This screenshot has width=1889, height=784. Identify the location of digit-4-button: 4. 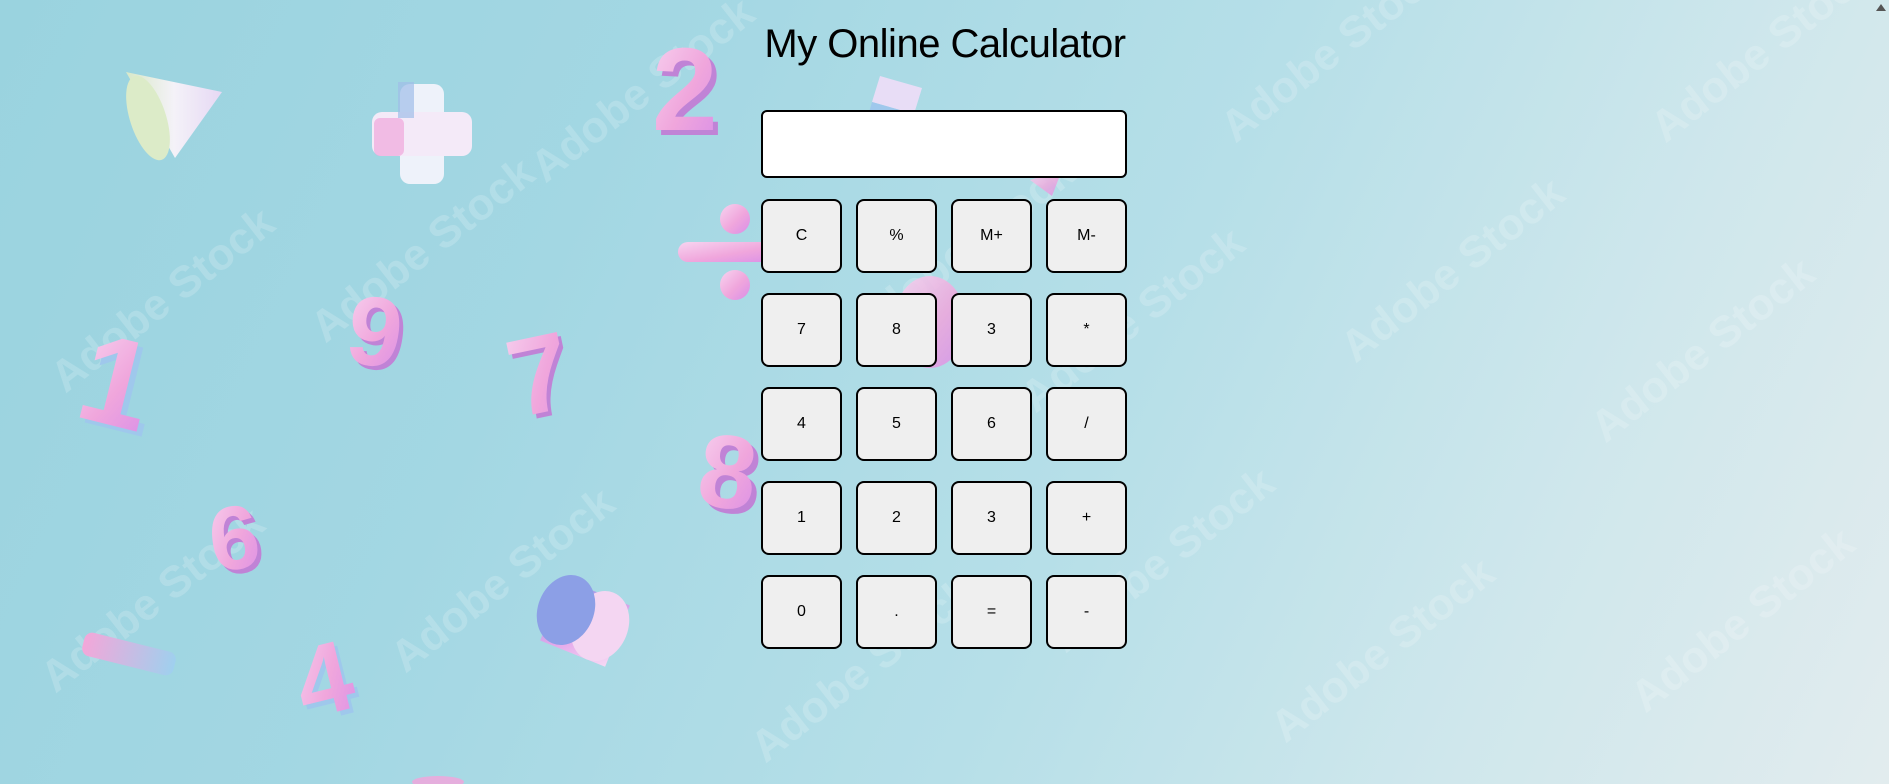
(801, 424).